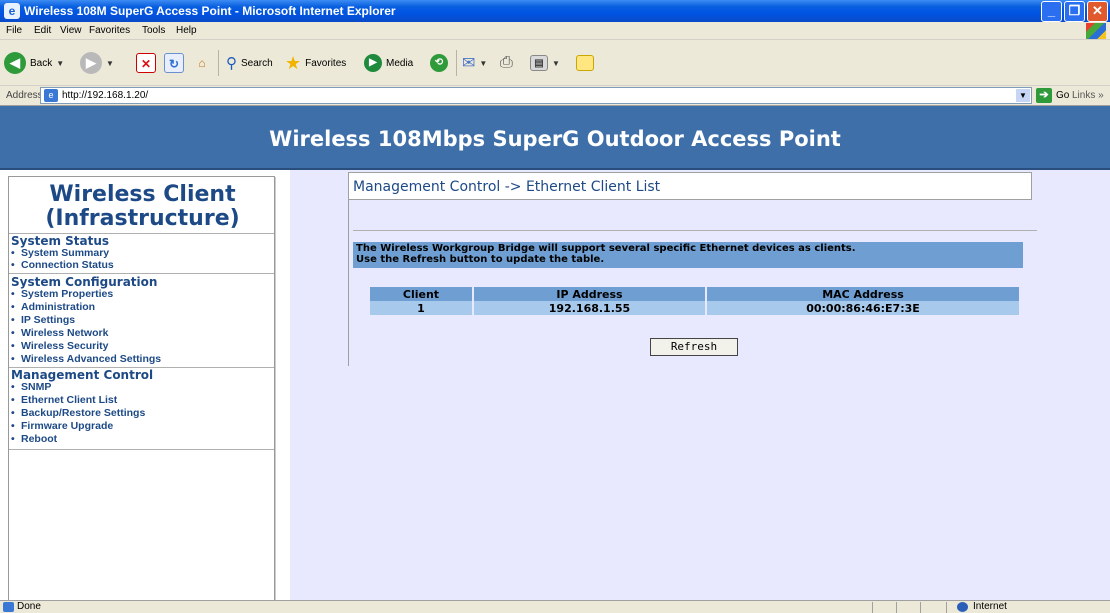 This screenshot has height=613, width=1110. Describe the element at coordinates (589, 308) in the screenshot. I see `cell-ip-address: 192.168.1.55` at that location.